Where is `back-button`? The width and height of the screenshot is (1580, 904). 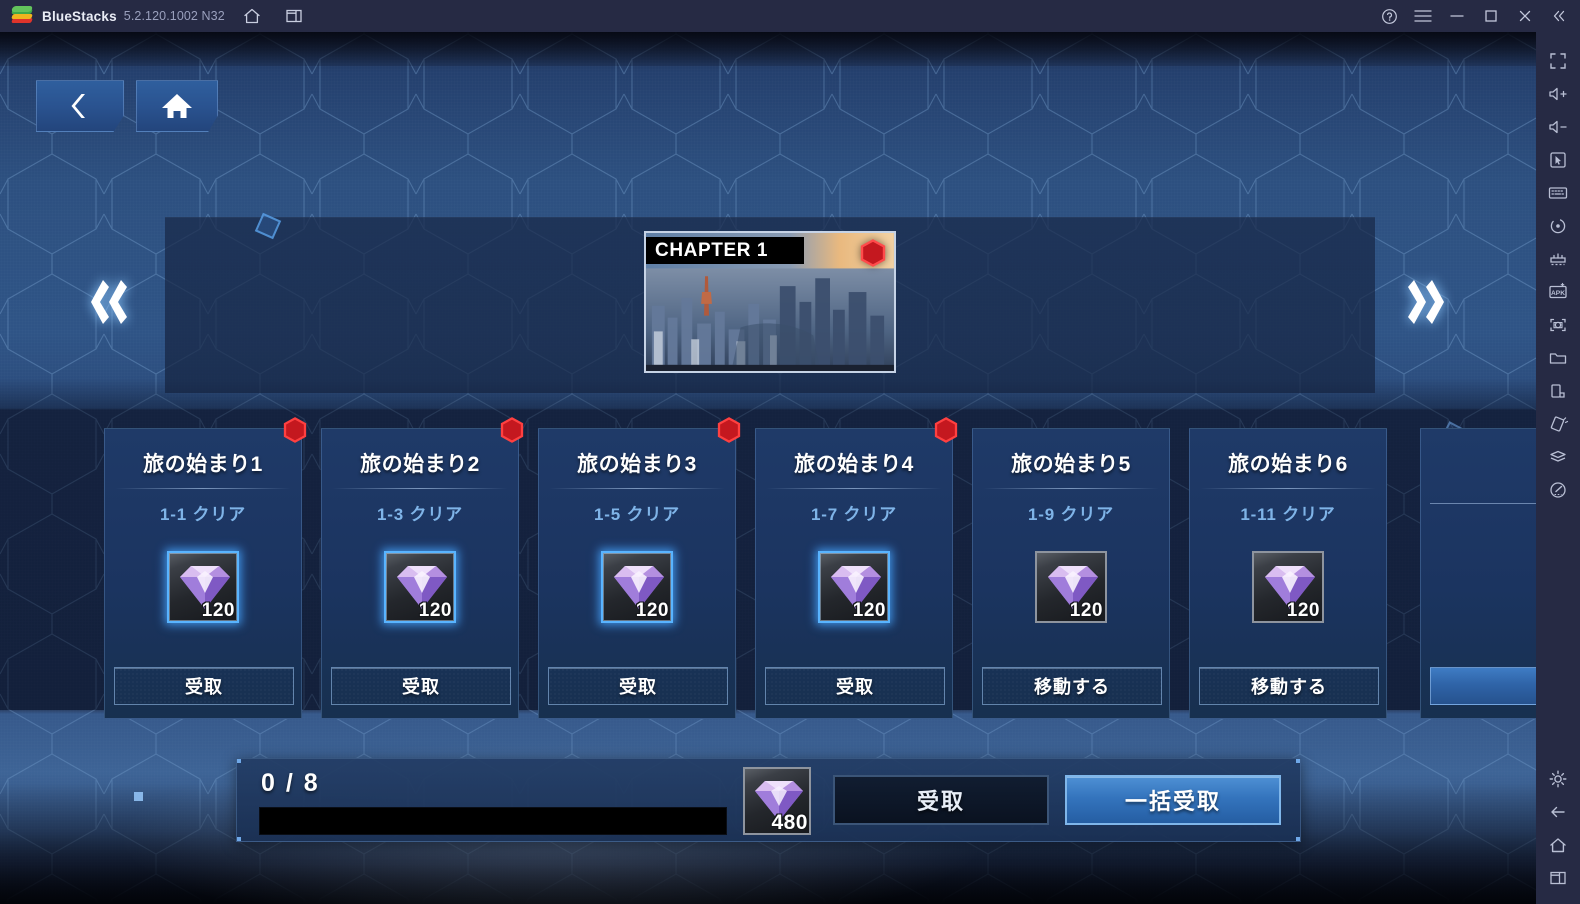
back-button is located at coordinates (80, 106).